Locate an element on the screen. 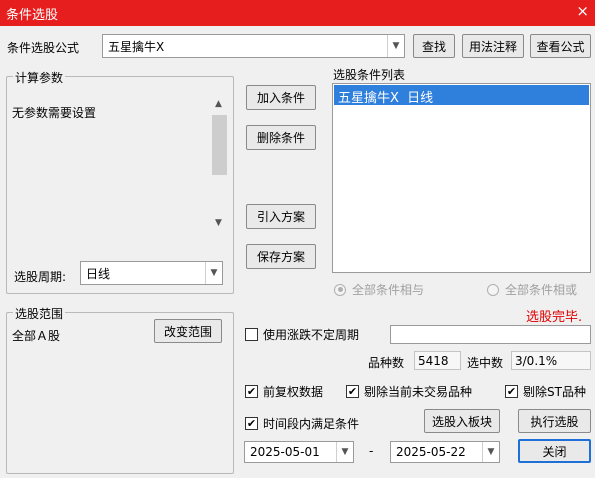  time-range-checkbox: ✔ 时间段内满足条件 is located at coordinates (302, 423).